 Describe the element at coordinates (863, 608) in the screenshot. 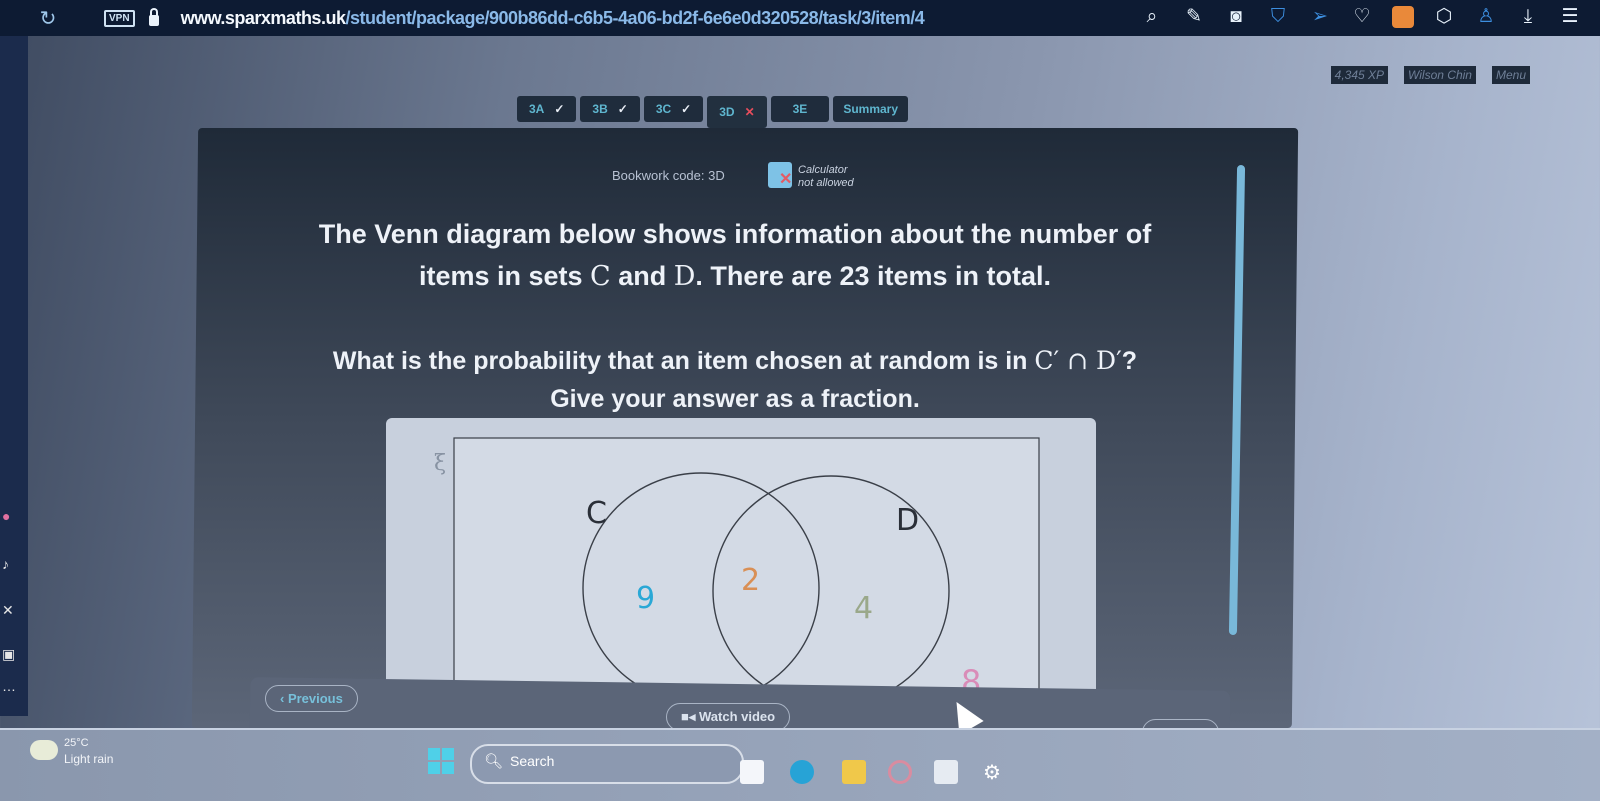

I see `value-only-d: 4` at that location.